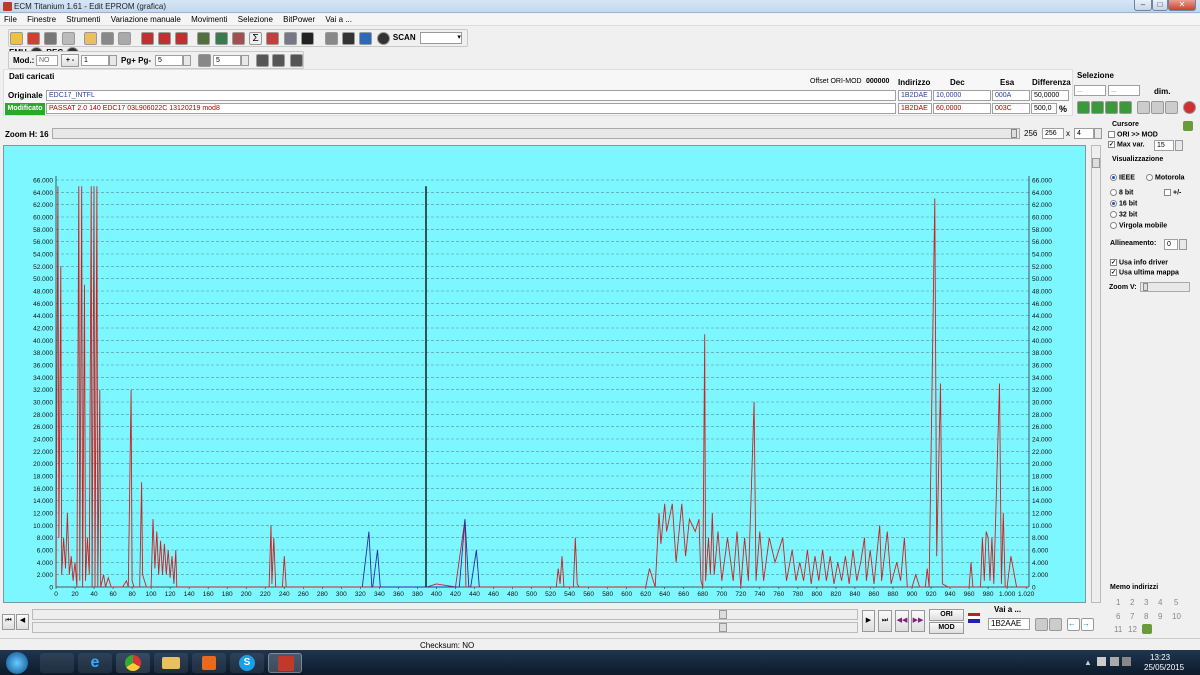 Image resolution: width=1200 pixels, height=675 pixels. I want to click on edit-icon, so click(238, 38).